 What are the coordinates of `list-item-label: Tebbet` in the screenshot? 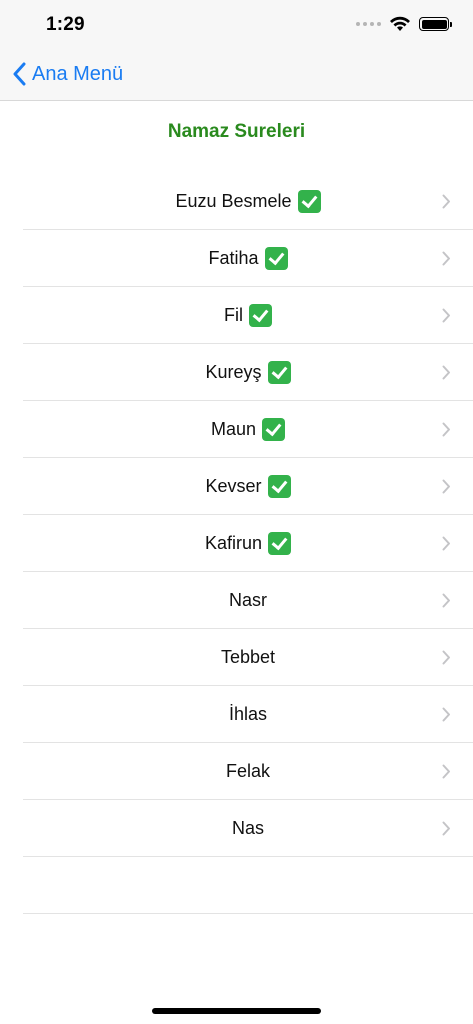 It's located at (248, 656).